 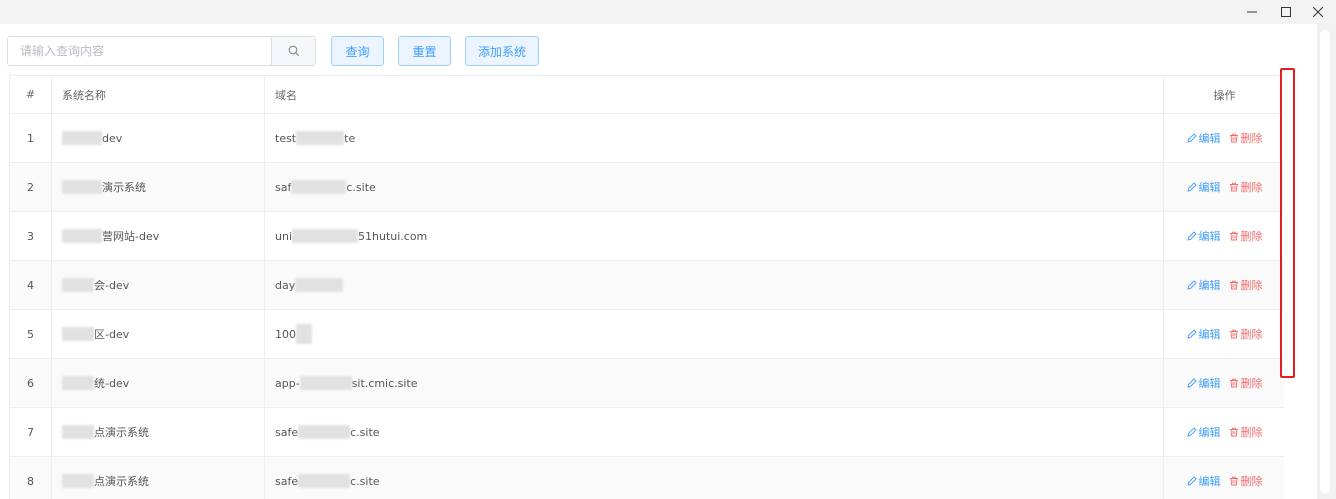 I want to click on table-row: 3 营网站-dev uni 51hutui.com 编辑 删除, so click(x=647, y=236).